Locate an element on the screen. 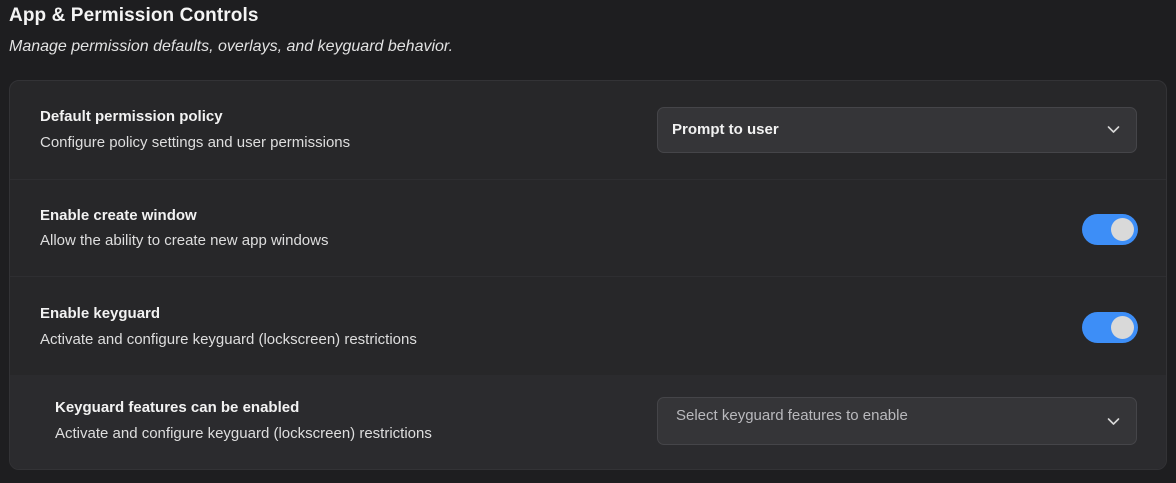 This screenshot has height=483, width=1176. default-policy-select: Prompt to user is located at coordinates (897, 130).